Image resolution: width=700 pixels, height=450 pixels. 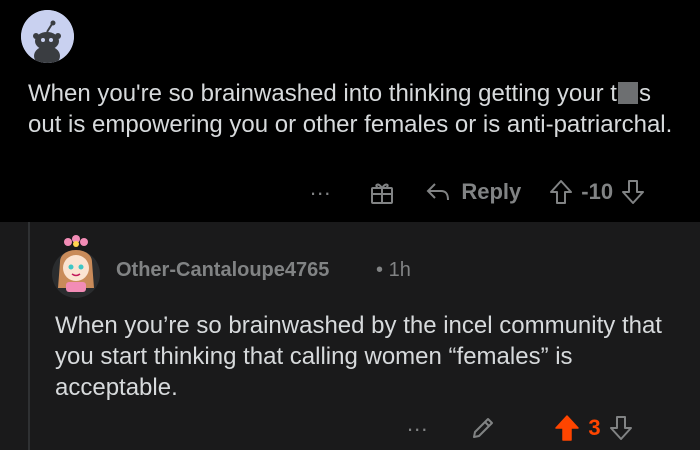 What do you see at coordinates (222, 270) in the screenshot?
I see `username: Other-Cantaloupe4765` at bounding box center [222, 270].